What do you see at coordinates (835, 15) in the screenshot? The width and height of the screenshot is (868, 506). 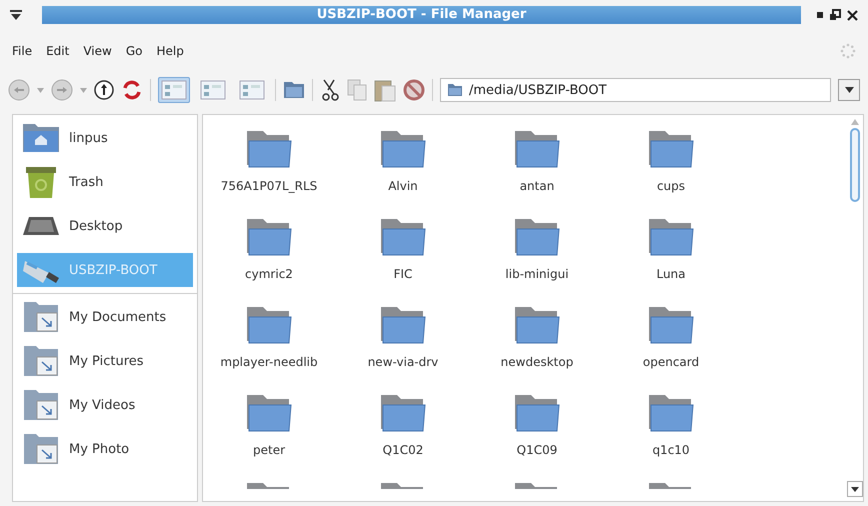 I see `maximize-icon` at bounding box center [835, 15].